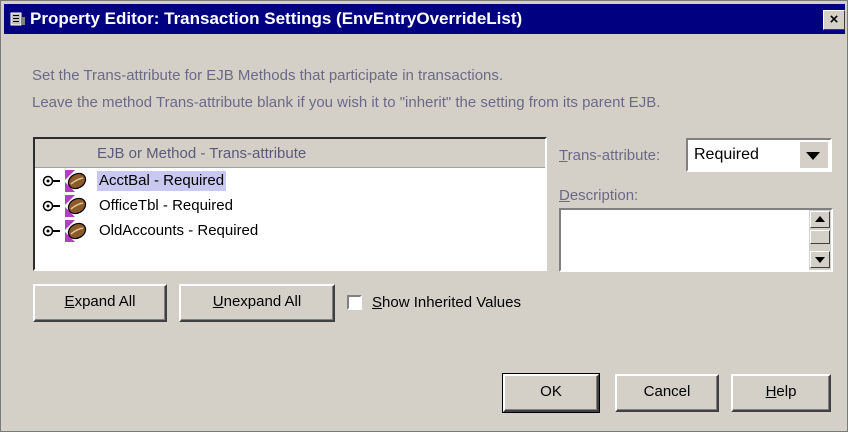 The image size is (848, 432). I want to click on expand-all-label: xpand All, so click(105, 301).